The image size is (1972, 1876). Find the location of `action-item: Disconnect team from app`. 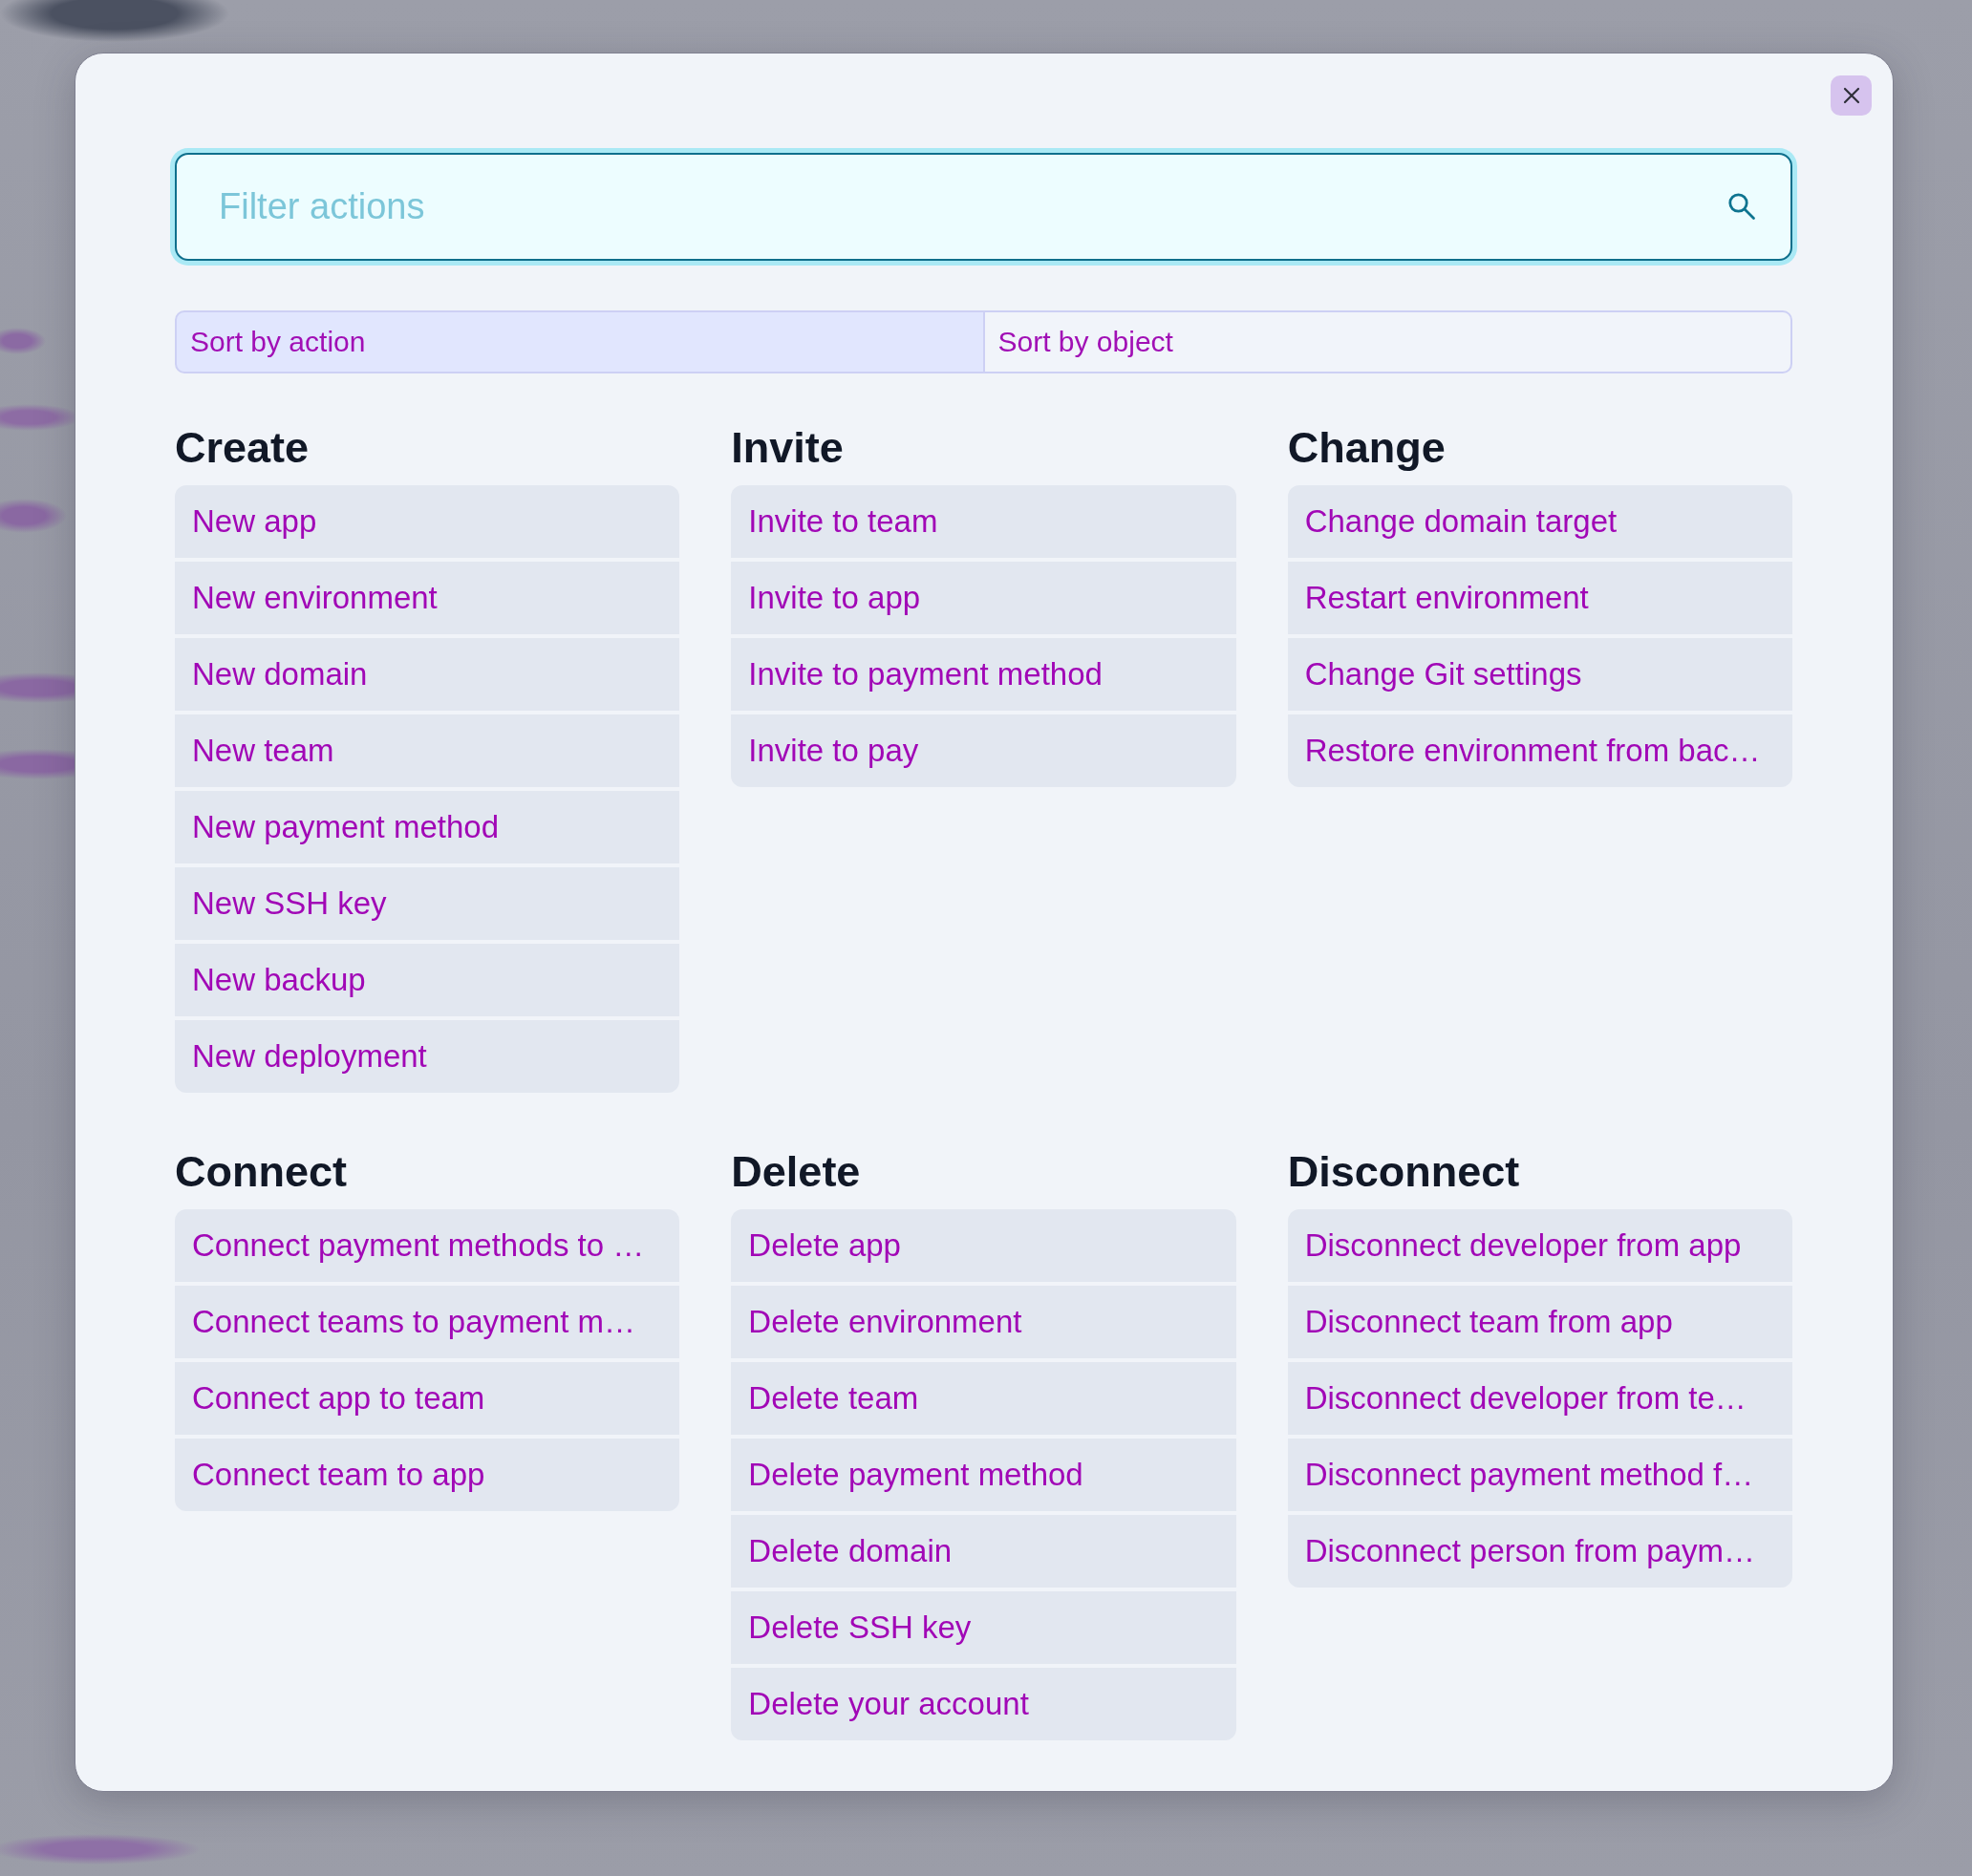

action-item: Disconnect team from app is located at coordinates (1540, 1322).